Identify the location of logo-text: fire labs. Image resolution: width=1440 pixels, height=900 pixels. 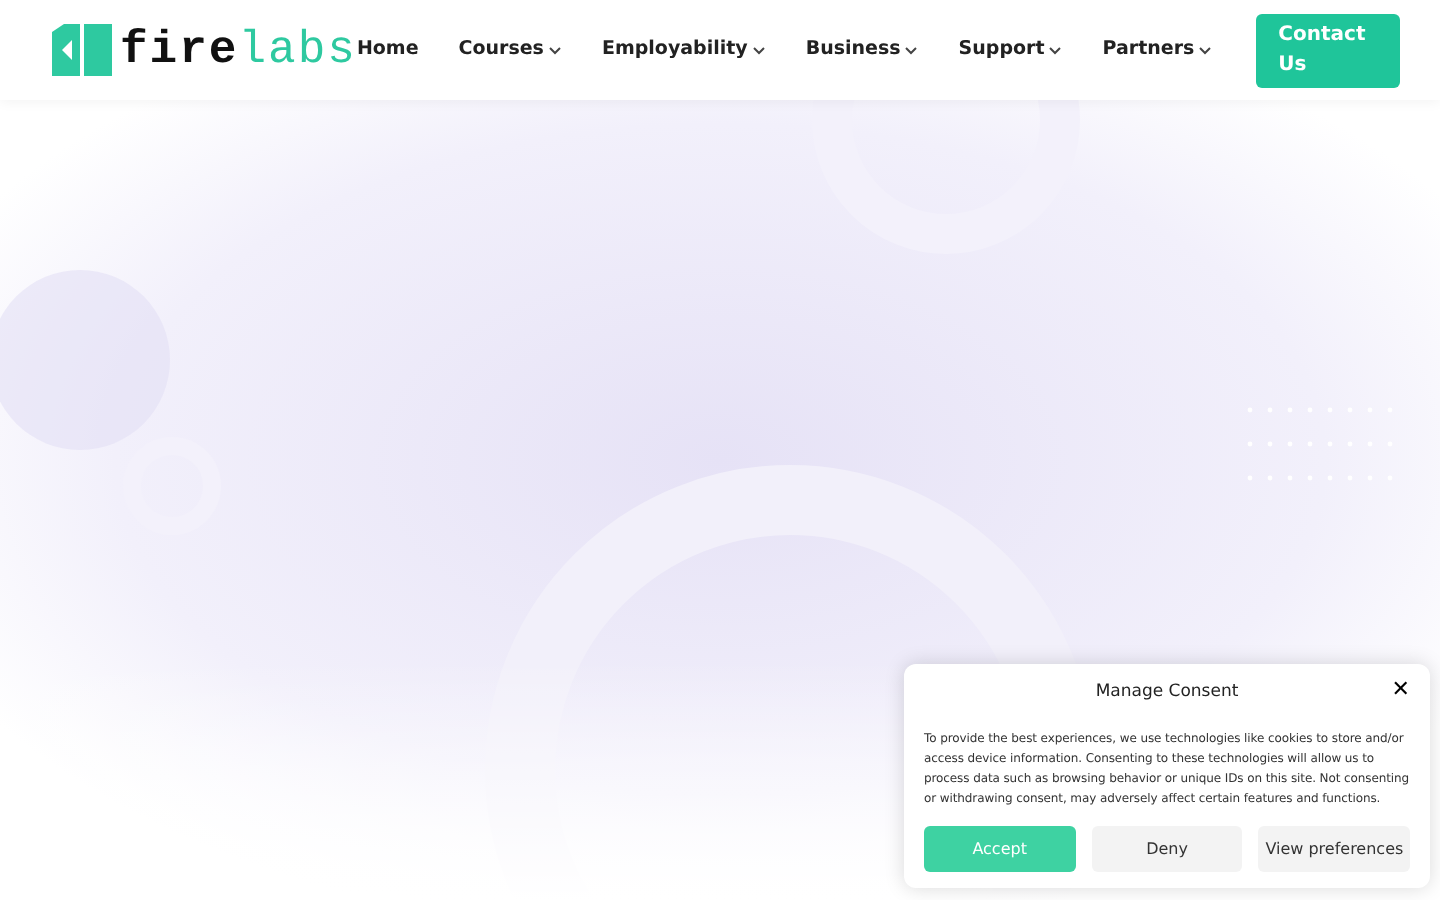
(238, 50).